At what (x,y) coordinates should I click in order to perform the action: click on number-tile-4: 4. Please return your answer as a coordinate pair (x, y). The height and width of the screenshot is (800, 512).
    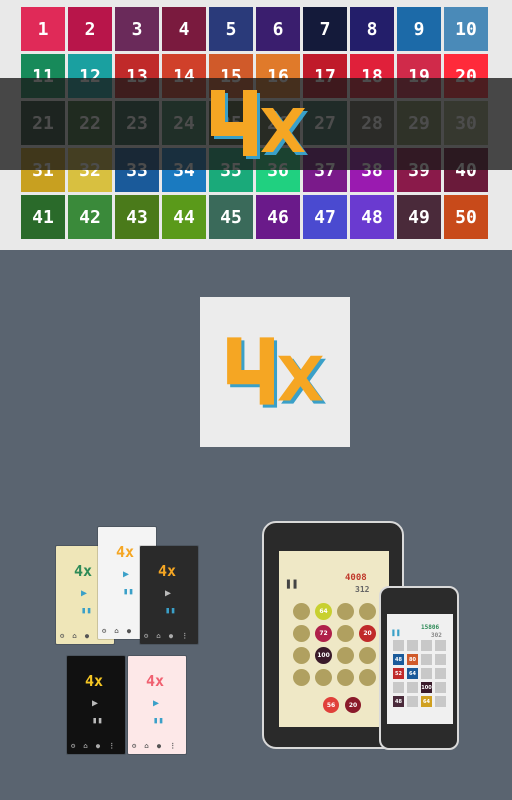
    Looking at the image, I should click on (184, 29).